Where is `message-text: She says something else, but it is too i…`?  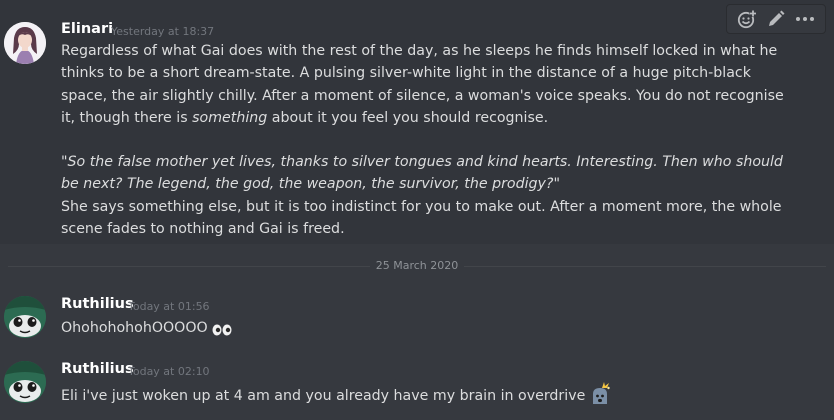 message-text: She says something else, but it is too i… is located at coordinates (421, 218).